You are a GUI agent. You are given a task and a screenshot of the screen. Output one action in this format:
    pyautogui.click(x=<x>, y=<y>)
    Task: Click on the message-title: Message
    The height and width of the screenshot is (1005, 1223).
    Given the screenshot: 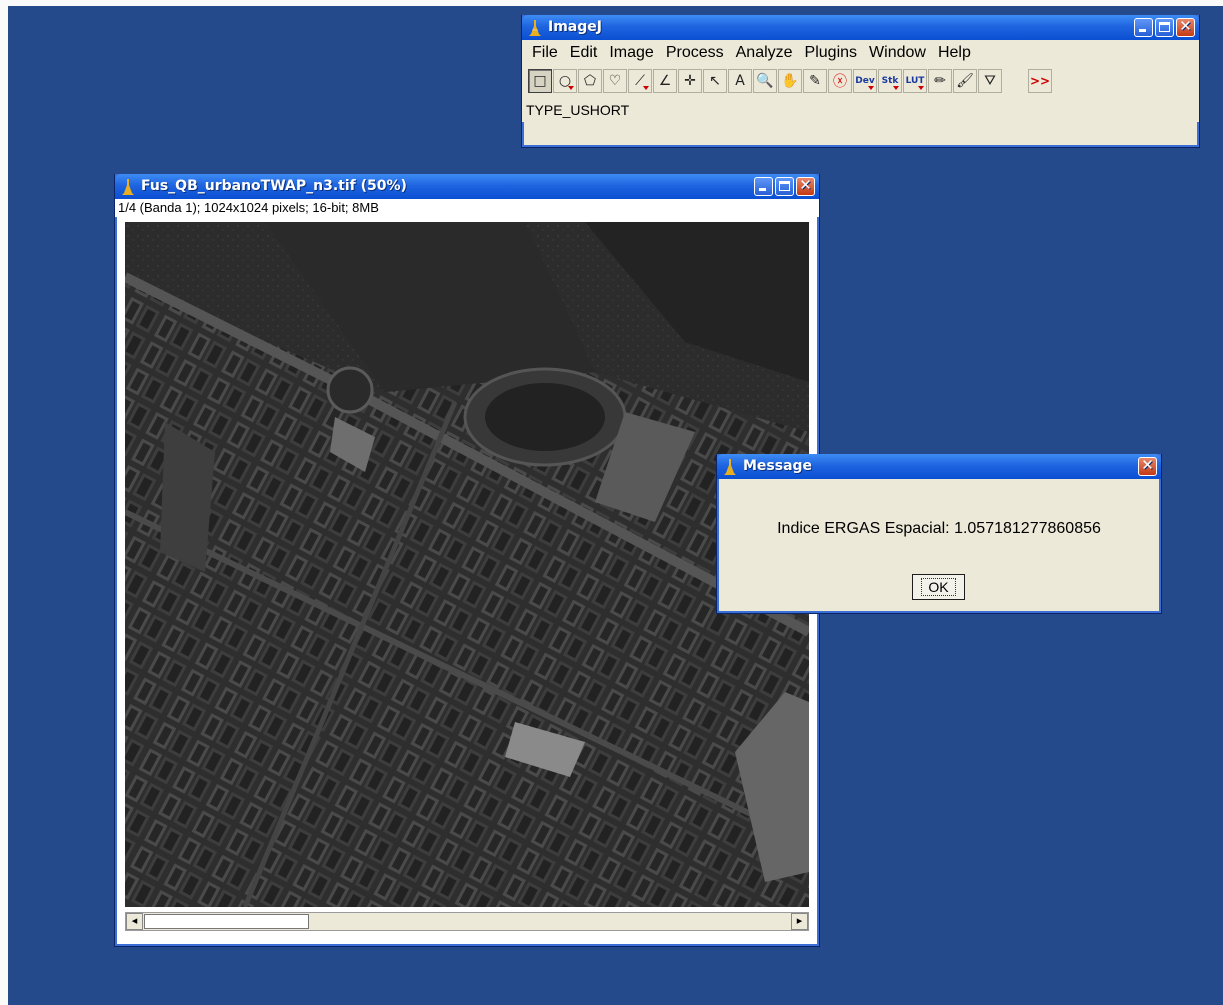 What is the action you would take?
    pyautogui.click(x=778, y=466)
    